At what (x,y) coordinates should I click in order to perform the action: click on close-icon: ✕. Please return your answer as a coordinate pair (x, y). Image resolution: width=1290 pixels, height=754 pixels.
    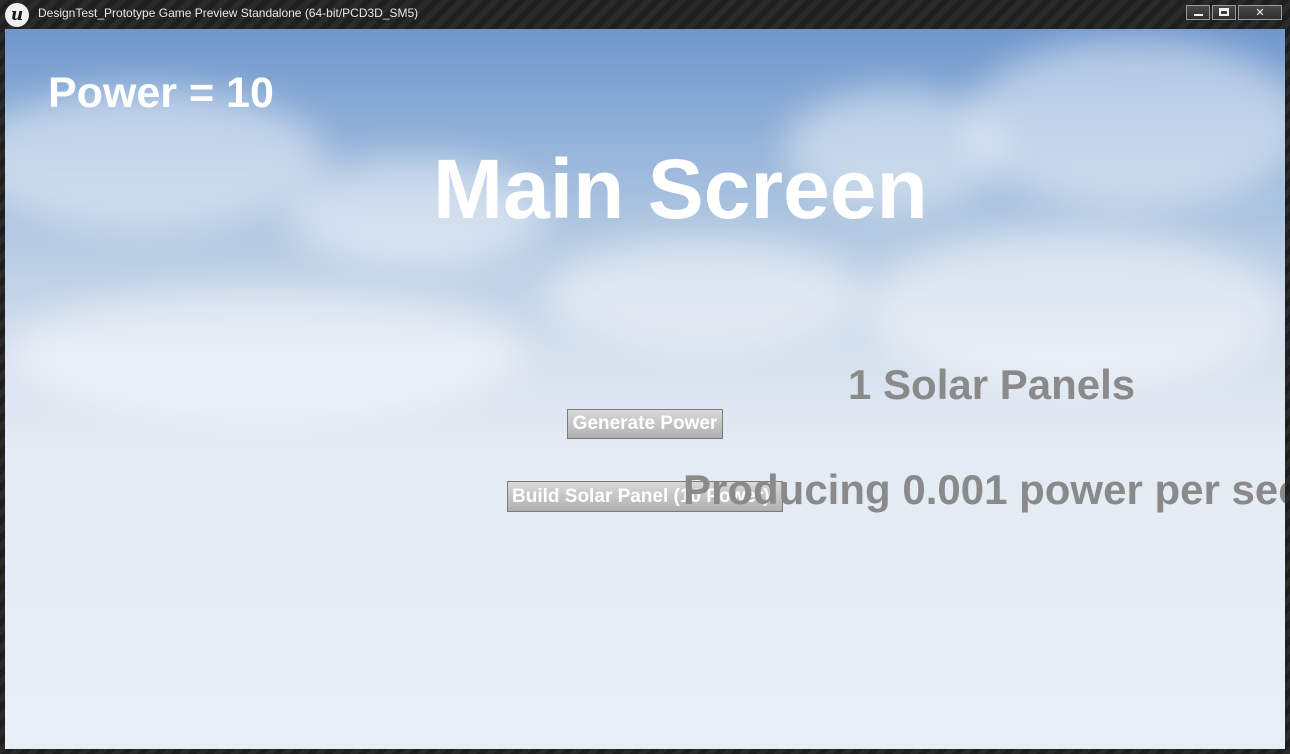
    Looking at the image, I should click on (1260, 12).